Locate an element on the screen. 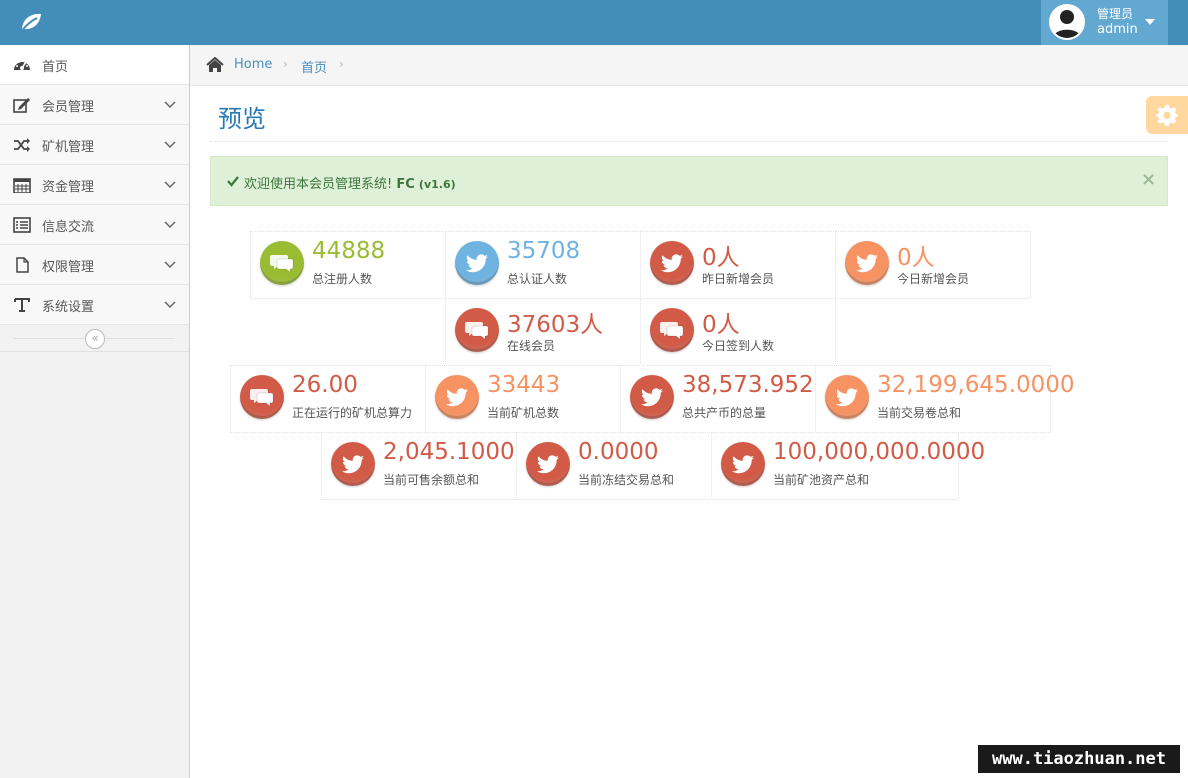  divider is located at coordinates (689, 141).